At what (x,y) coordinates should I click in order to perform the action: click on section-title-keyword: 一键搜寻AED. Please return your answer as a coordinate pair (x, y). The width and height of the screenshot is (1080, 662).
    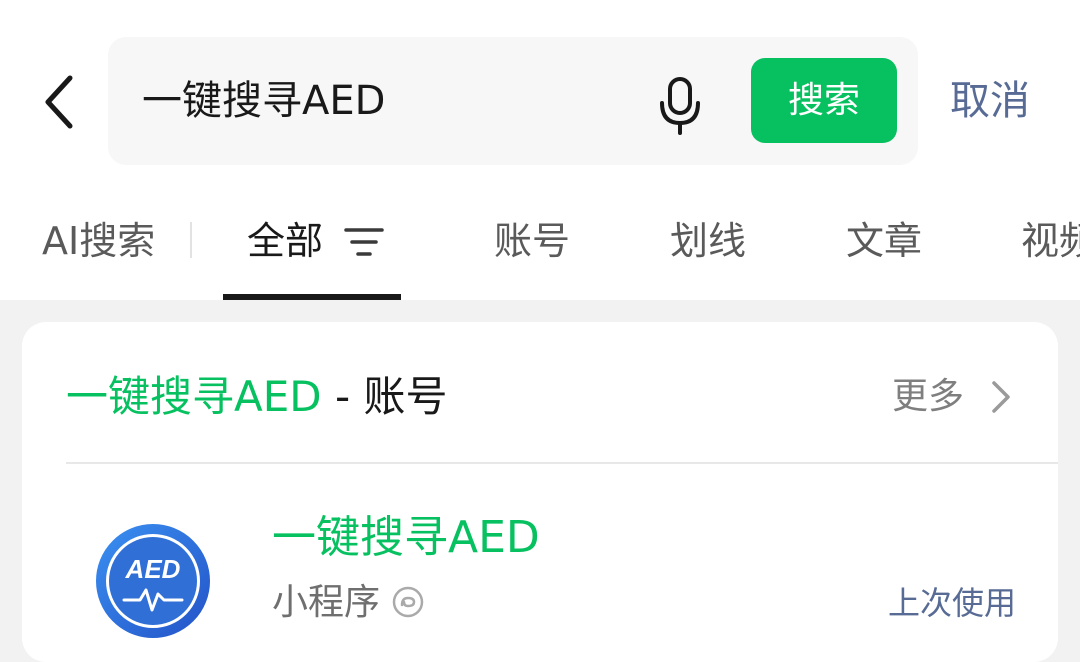
    Looking at the image, I should click on (194, 396).